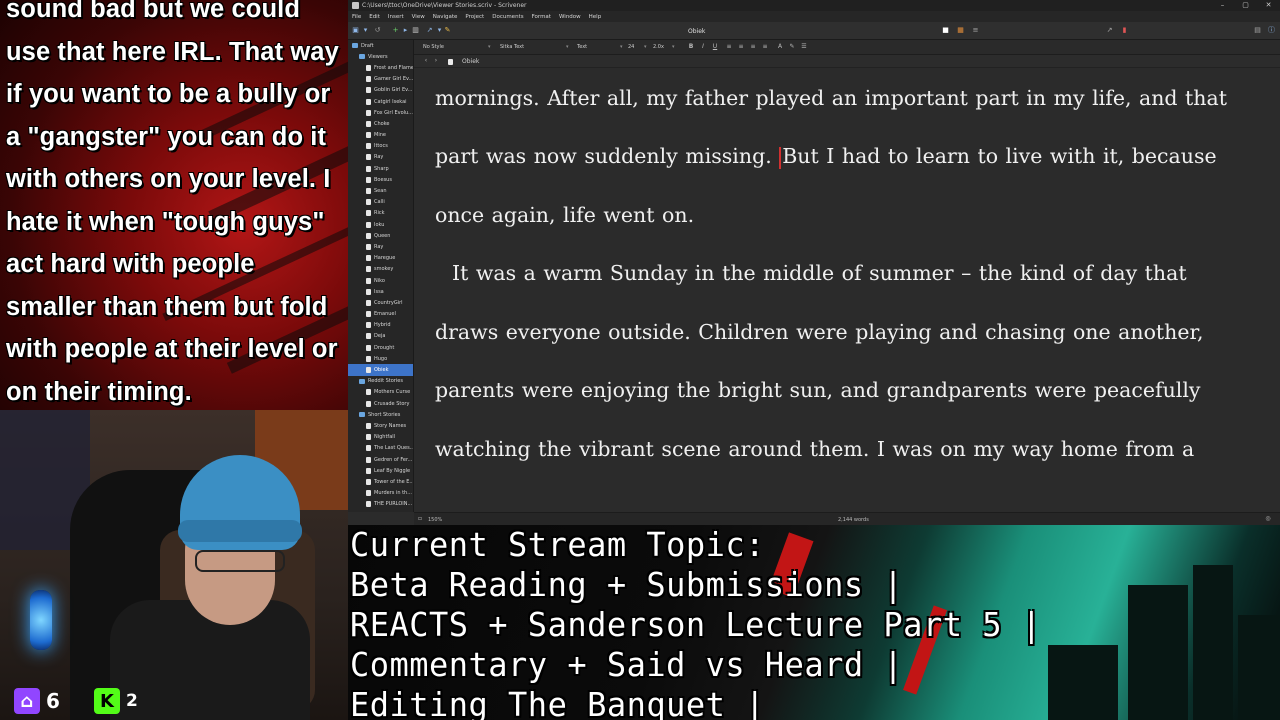  Describe the element at coordinates (447, 30) in the screenshot. I see `edit-icon: ✎` at that location.